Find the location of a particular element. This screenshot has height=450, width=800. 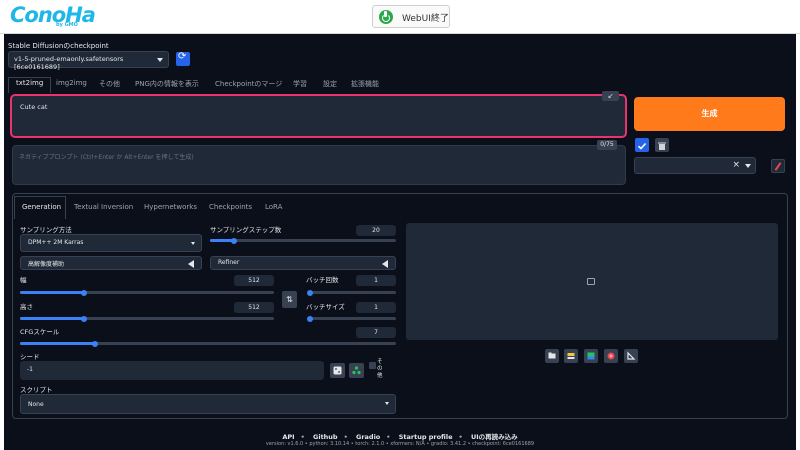

send-to-inpaint-icon is located at coordinates (611, 356).